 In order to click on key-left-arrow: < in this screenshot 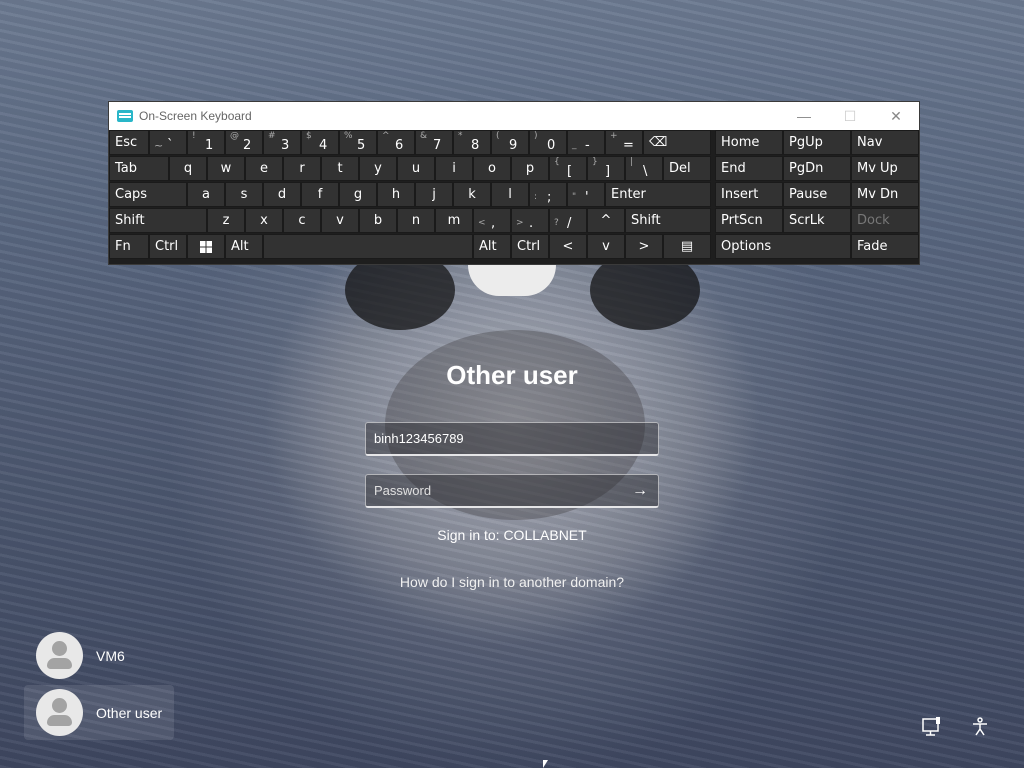, I will do `click(568, 246)`.